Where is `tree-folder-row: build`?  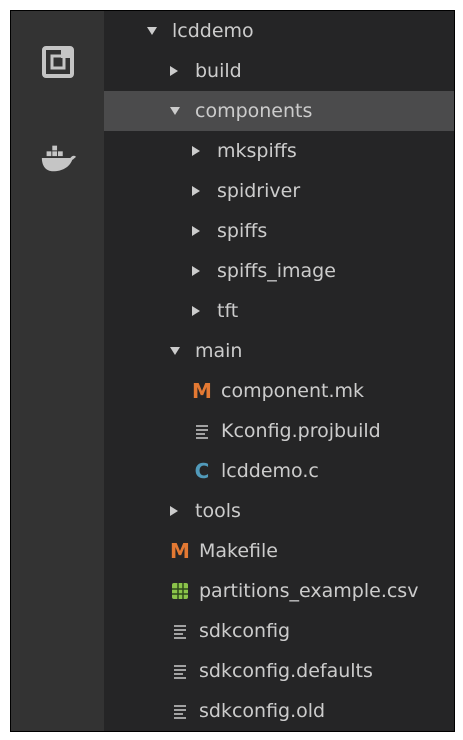
tree-folder-row: build is located at coordinates (279, 71).